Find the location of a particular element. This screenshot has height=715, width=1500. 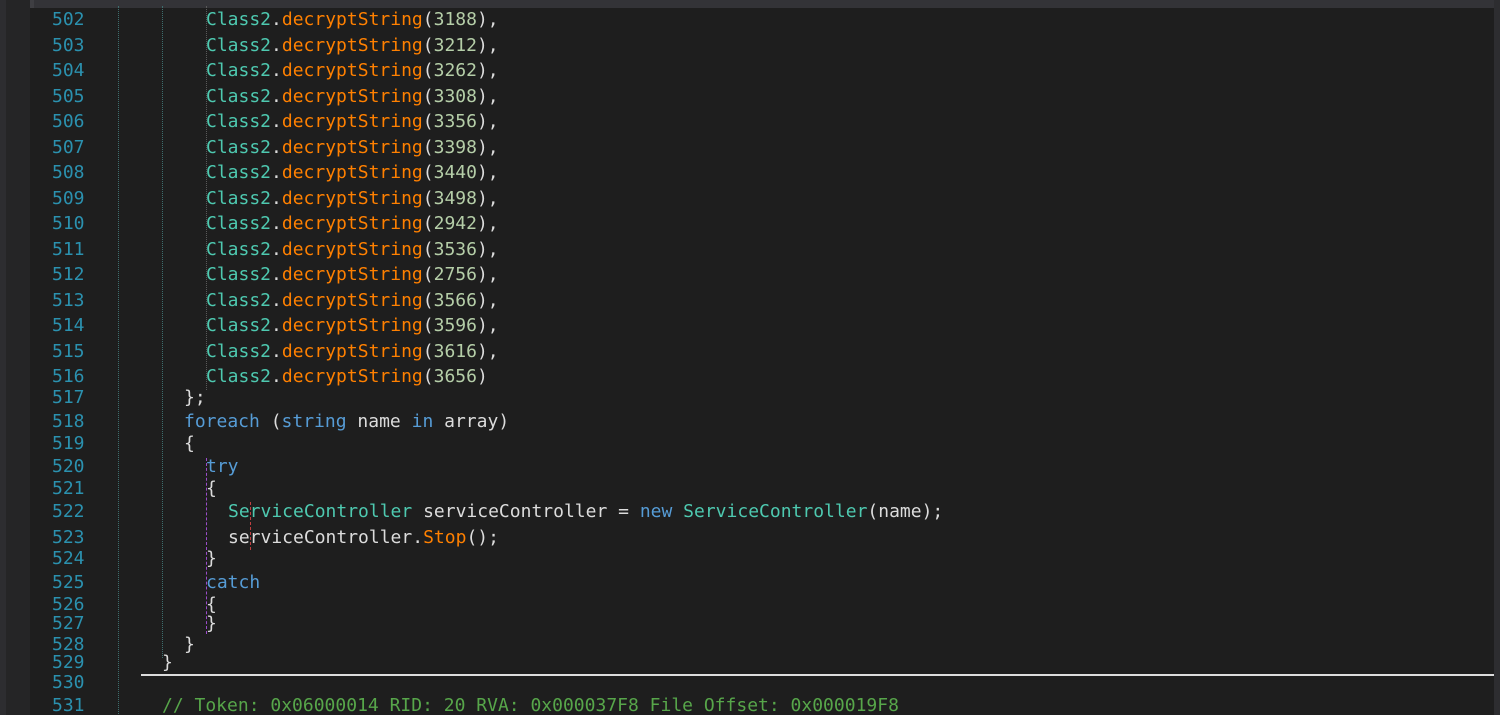

code-token: ) is located at coordinates (482, 376).